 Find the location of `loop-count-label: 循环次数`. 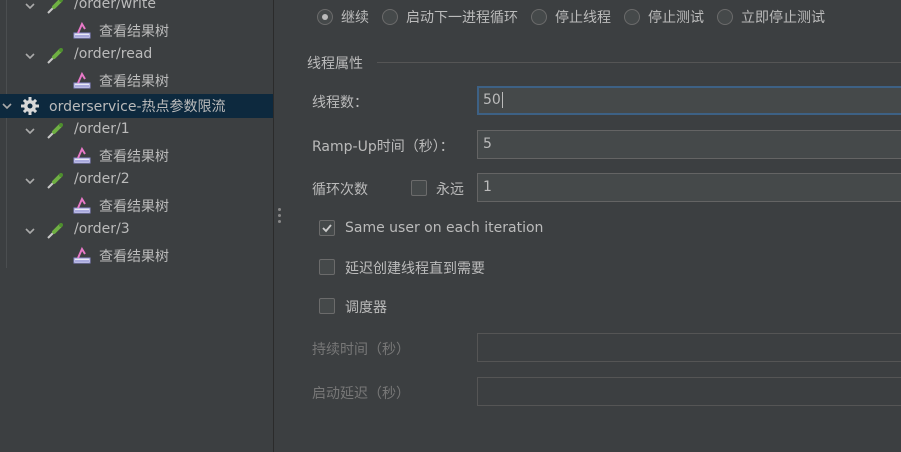

loop-count-label: 循环次数 is located at coordinates (340, 190).